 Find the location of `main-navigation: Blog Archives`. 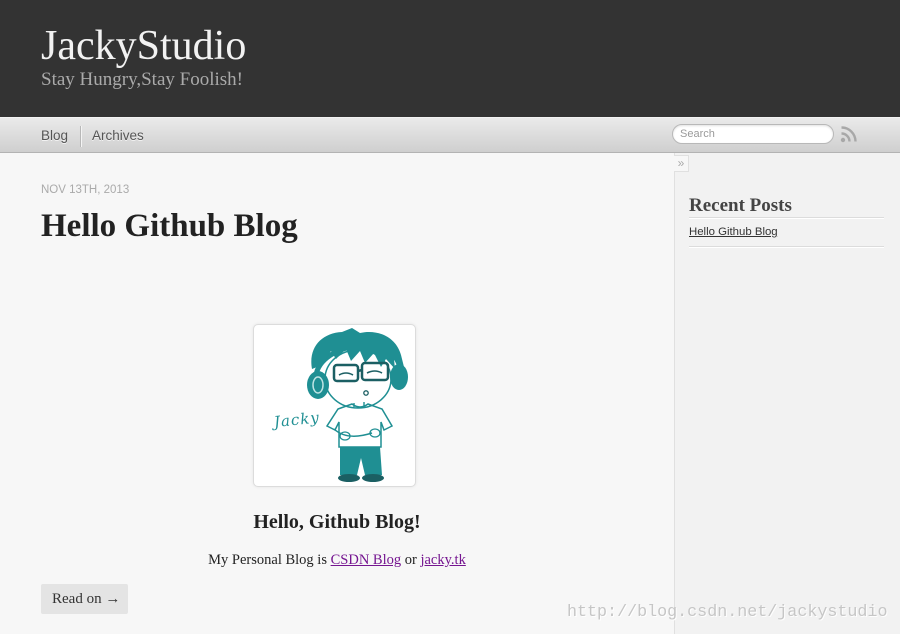

main-navigation: Blog Archives is located at coordinates (450, 135).